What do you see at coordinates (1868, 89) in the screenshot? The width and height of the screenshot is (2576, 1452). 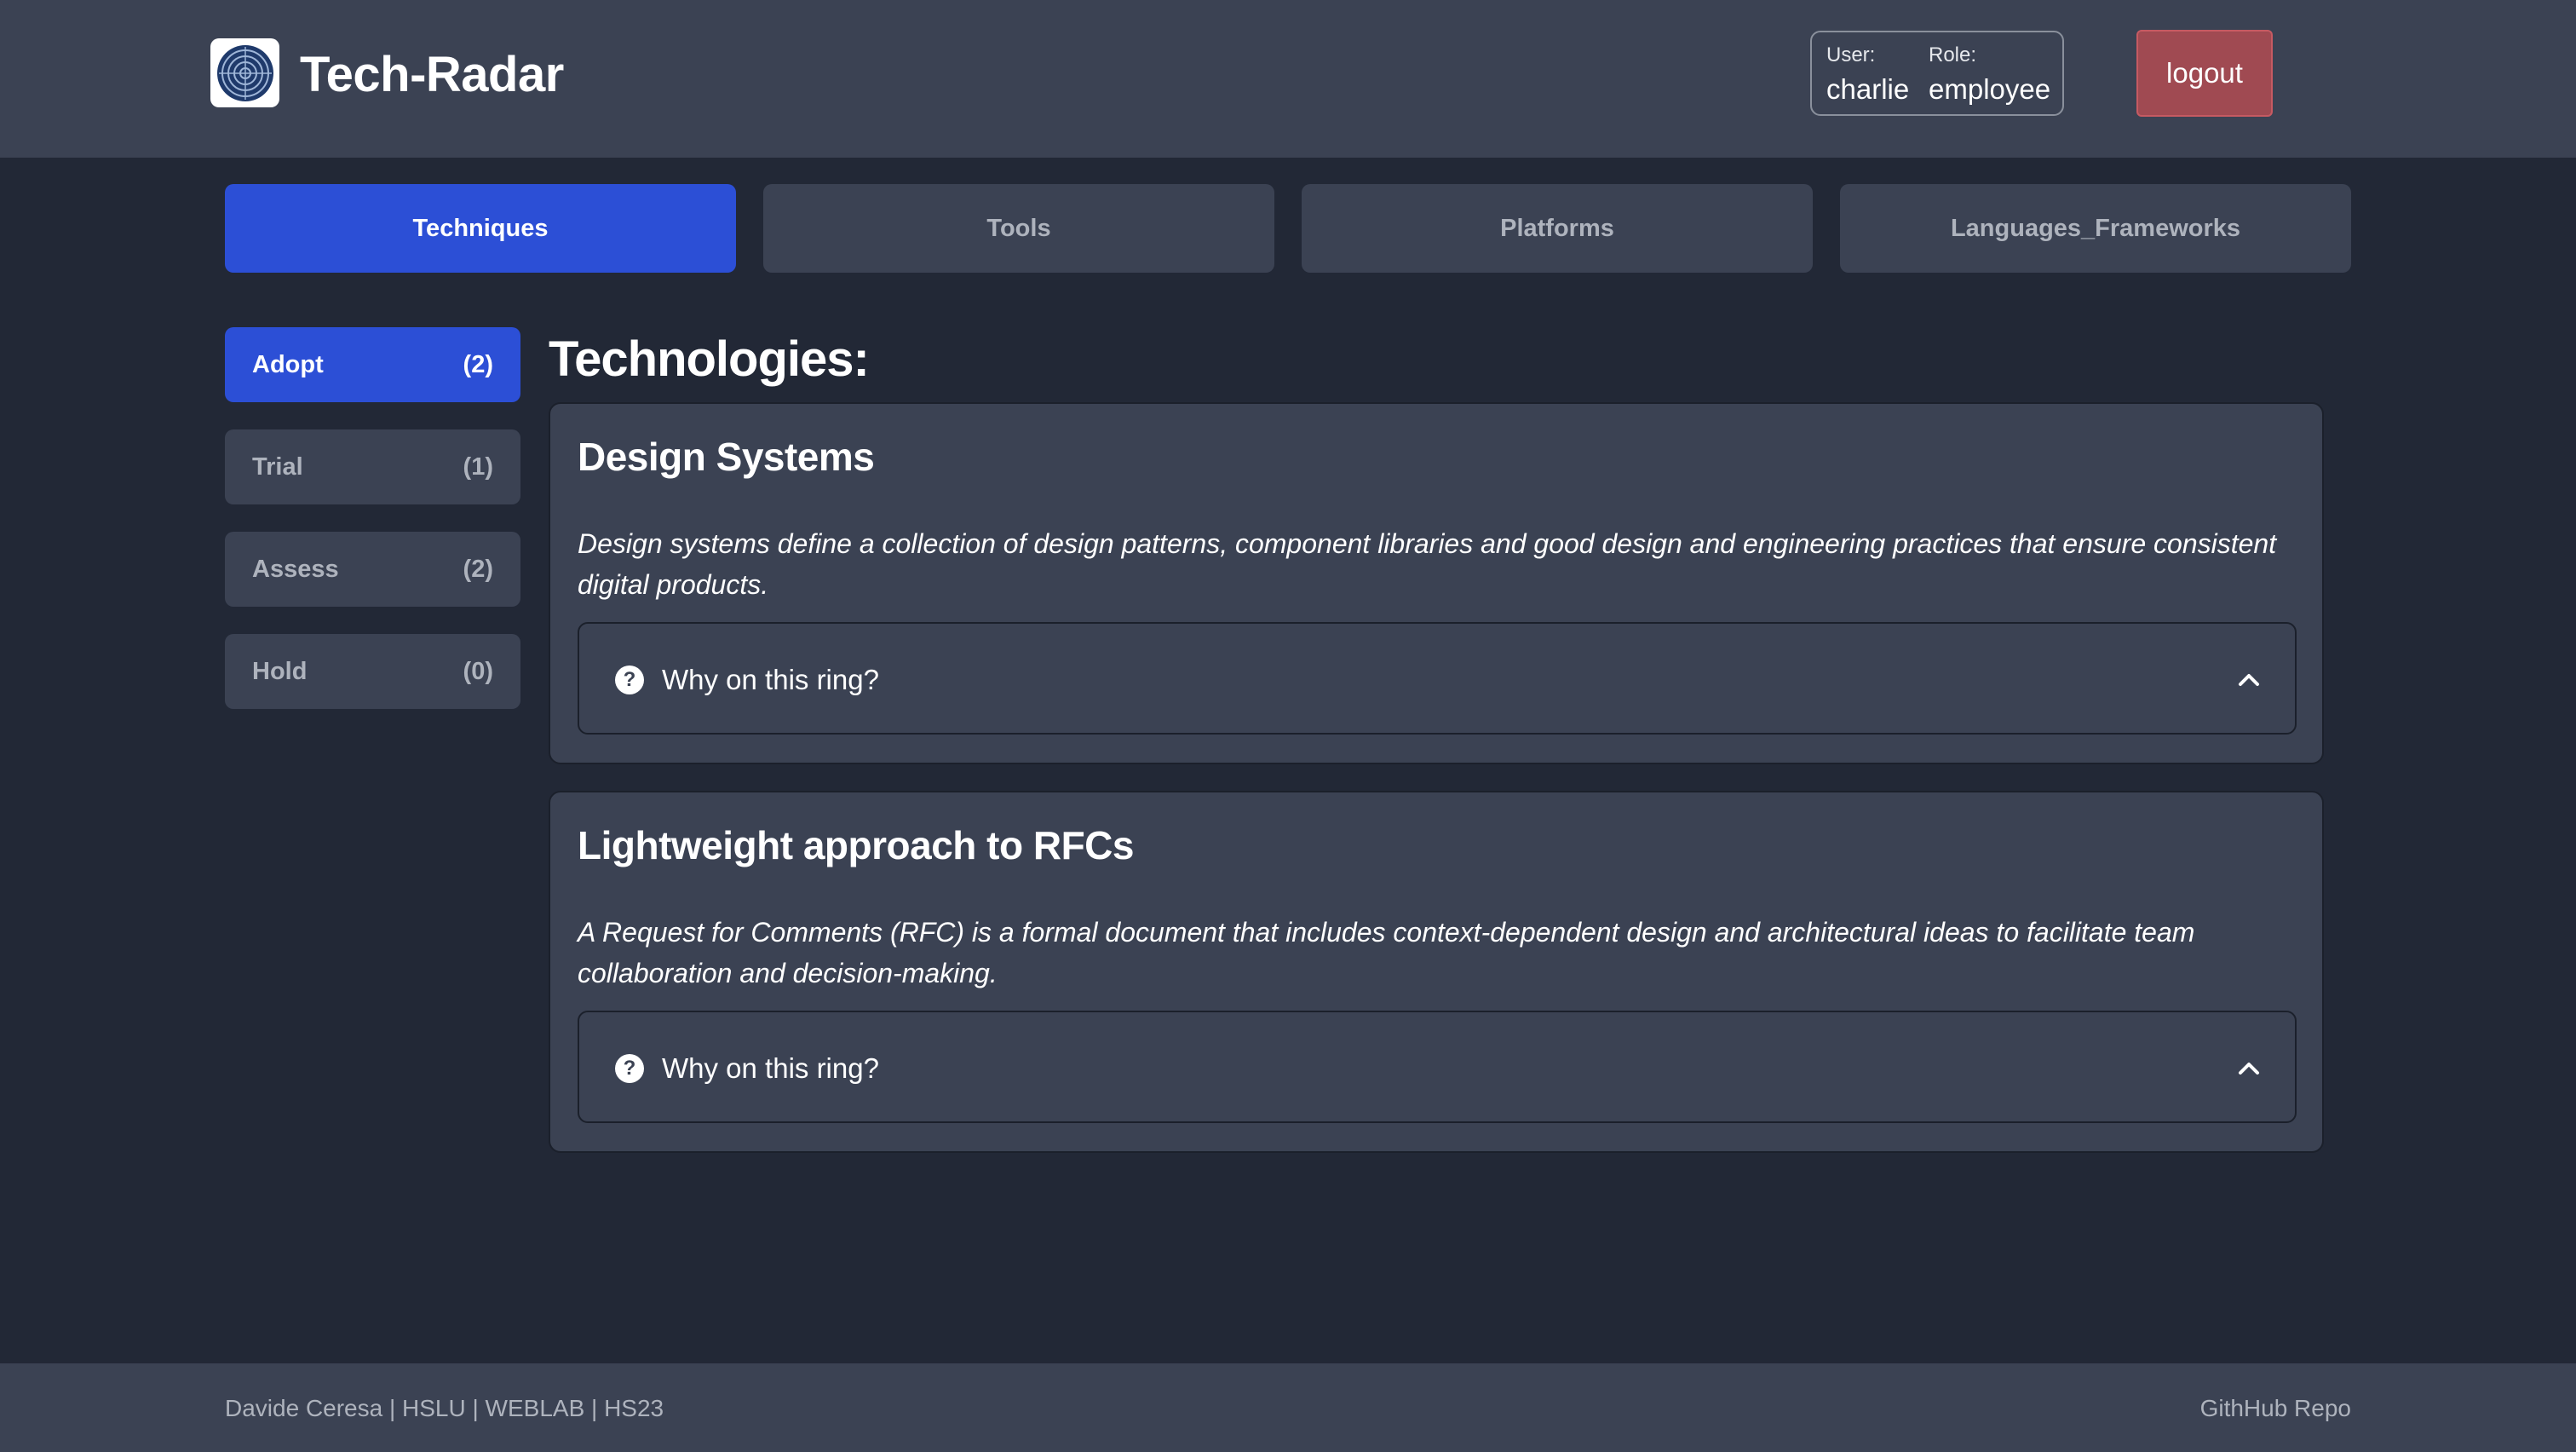 I see `user-value: charlie` at bounding box center [1868, 89].